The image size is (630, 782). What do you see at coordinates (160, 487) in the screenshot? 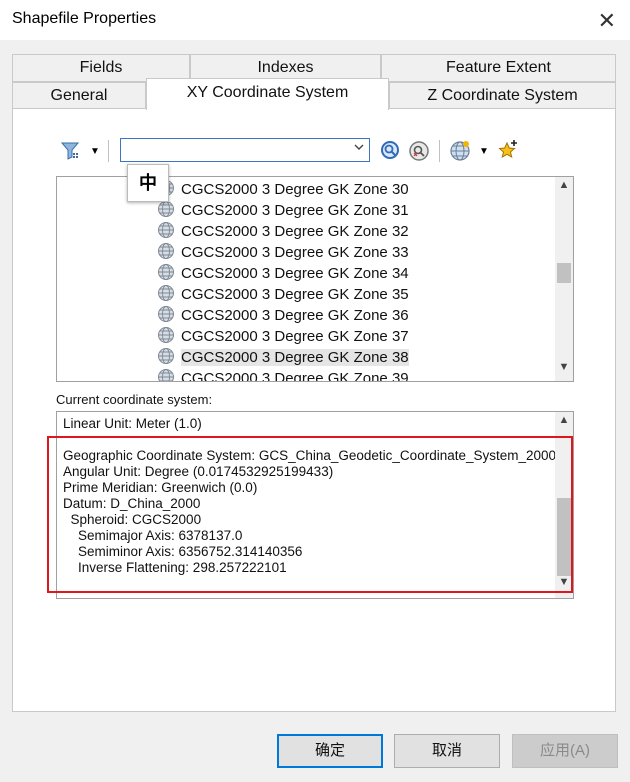
I see `cs-line: Prime Meridian: Greenwich (0.0)` at bounding box center [160, 487].